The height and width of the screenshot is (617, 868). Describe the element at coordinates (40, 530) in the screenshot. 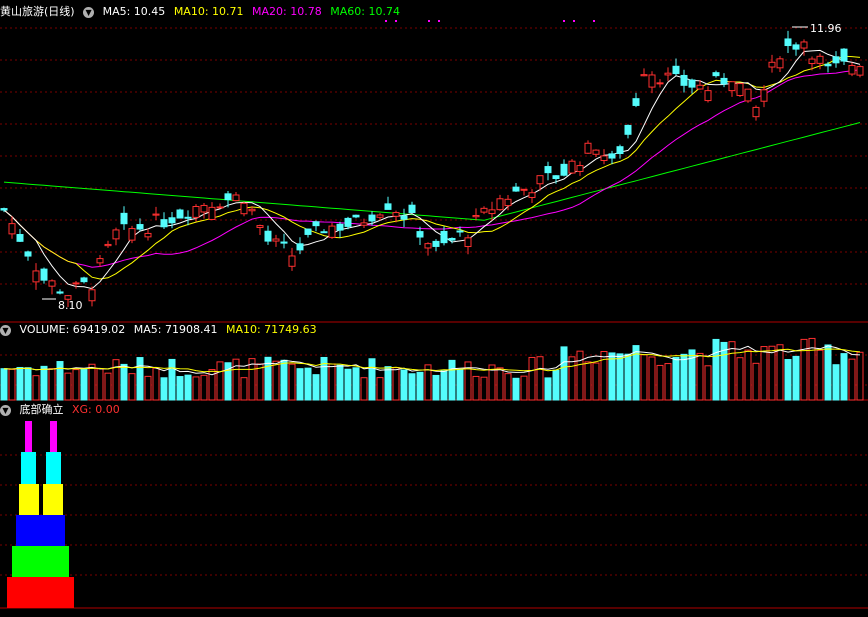

I see `indicator-block-blue` at that location.